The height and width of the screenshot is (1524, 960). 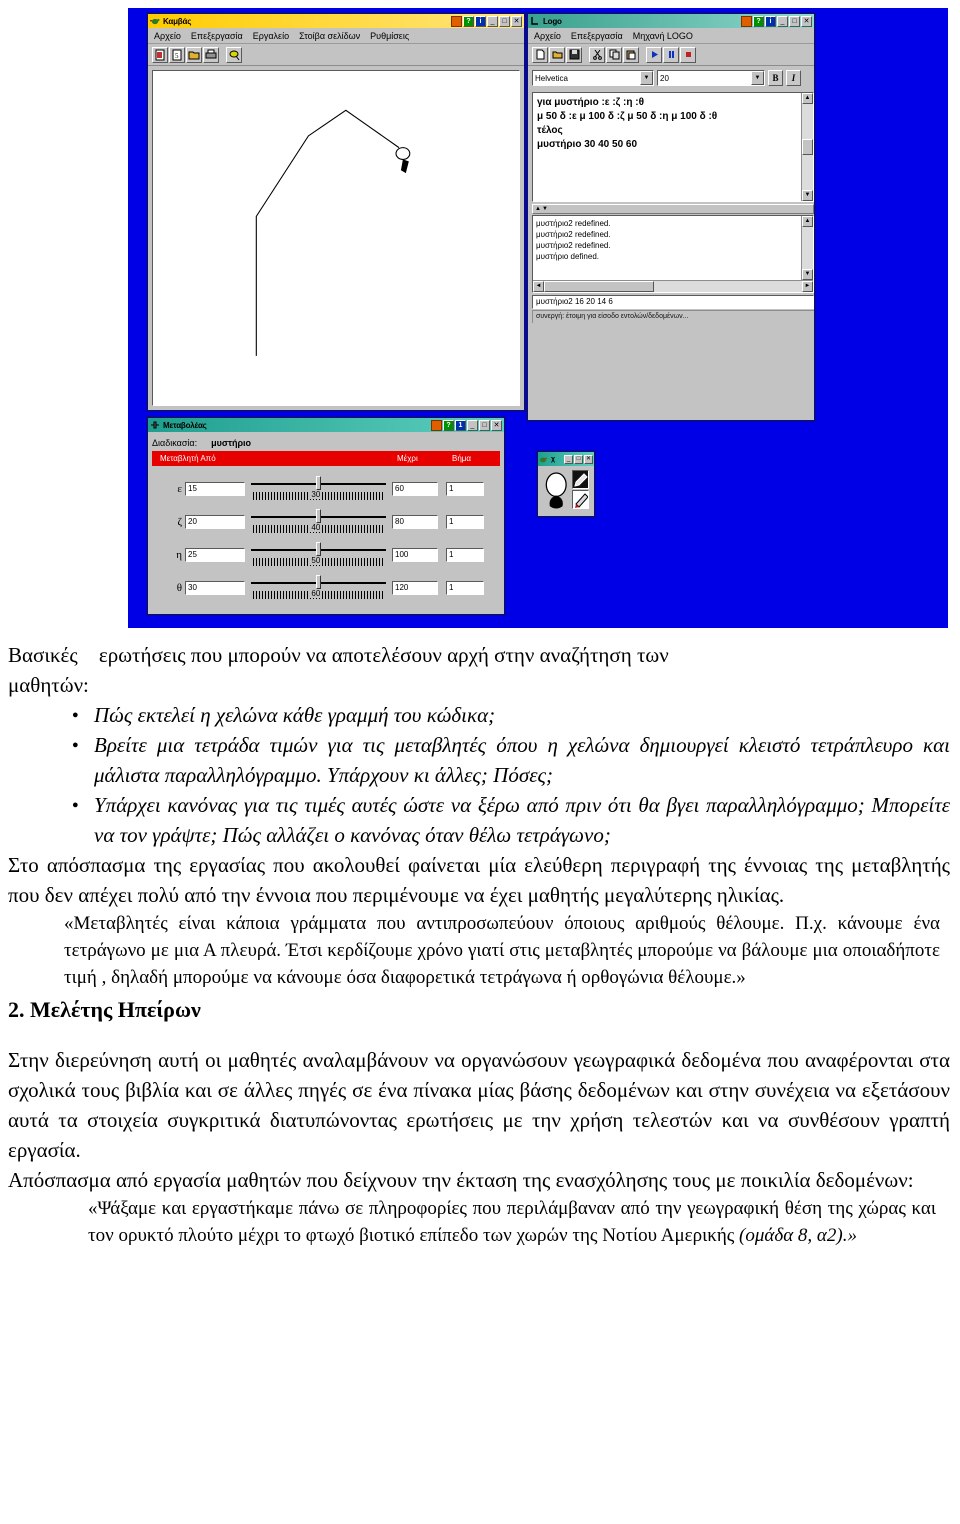 I want to click on pen-icon, so click(x=581, y=479).